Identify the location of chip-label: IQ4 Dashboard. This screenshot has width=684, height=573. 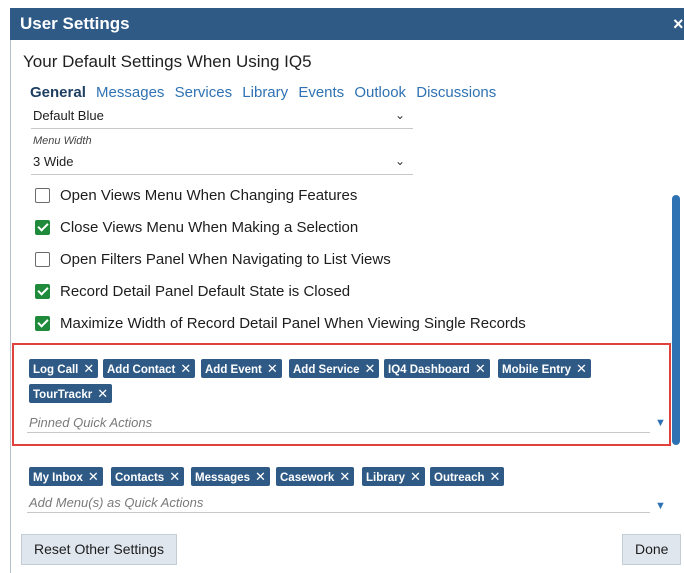
(429, 370).